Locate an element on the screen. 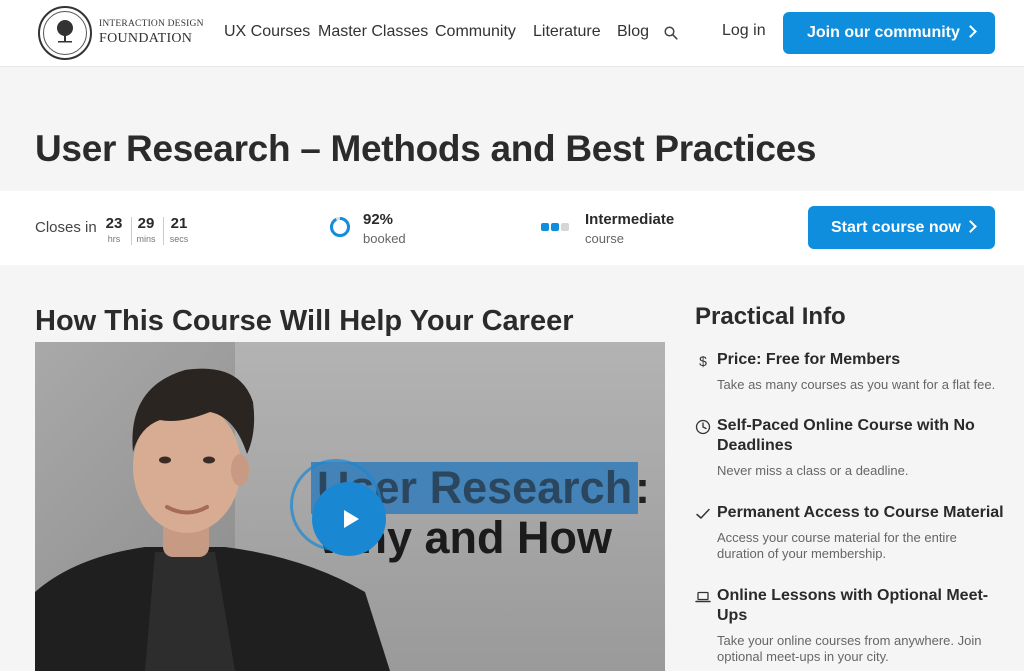 The image size is (1024, 671). nav-literature: Literature is located at coordinates (567, 32).